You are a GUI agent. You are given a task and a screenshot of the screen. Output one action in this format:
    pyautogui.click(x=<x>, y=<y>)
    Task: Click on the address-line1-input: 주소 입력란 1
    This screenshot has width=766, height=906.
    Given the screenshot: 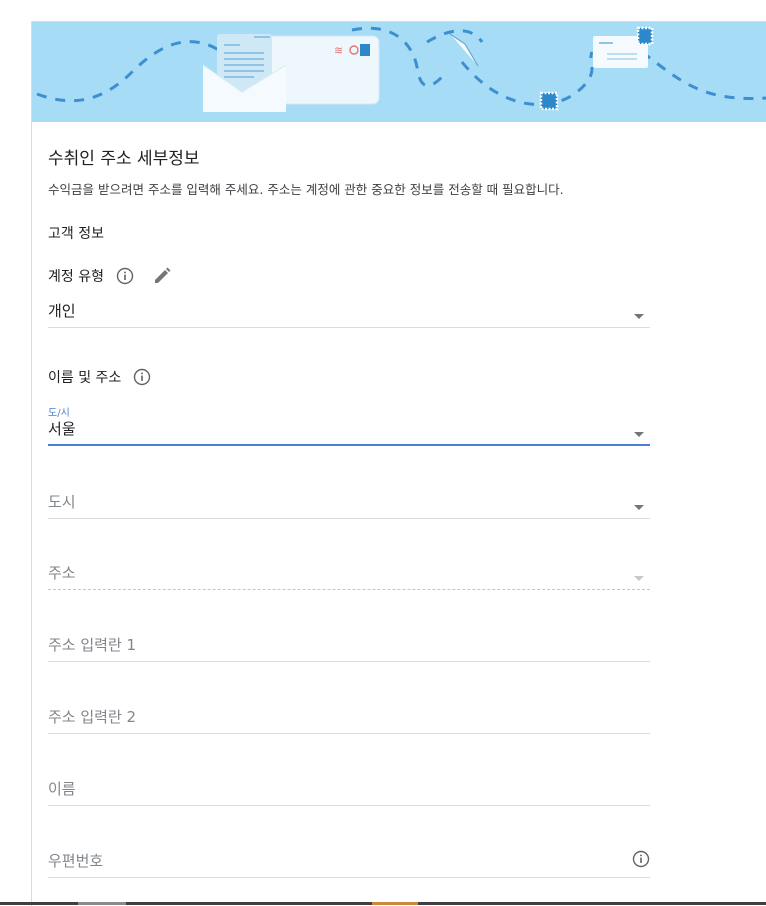 What is the action you would take?
    pyautogui.click(x=349, y=647)
    